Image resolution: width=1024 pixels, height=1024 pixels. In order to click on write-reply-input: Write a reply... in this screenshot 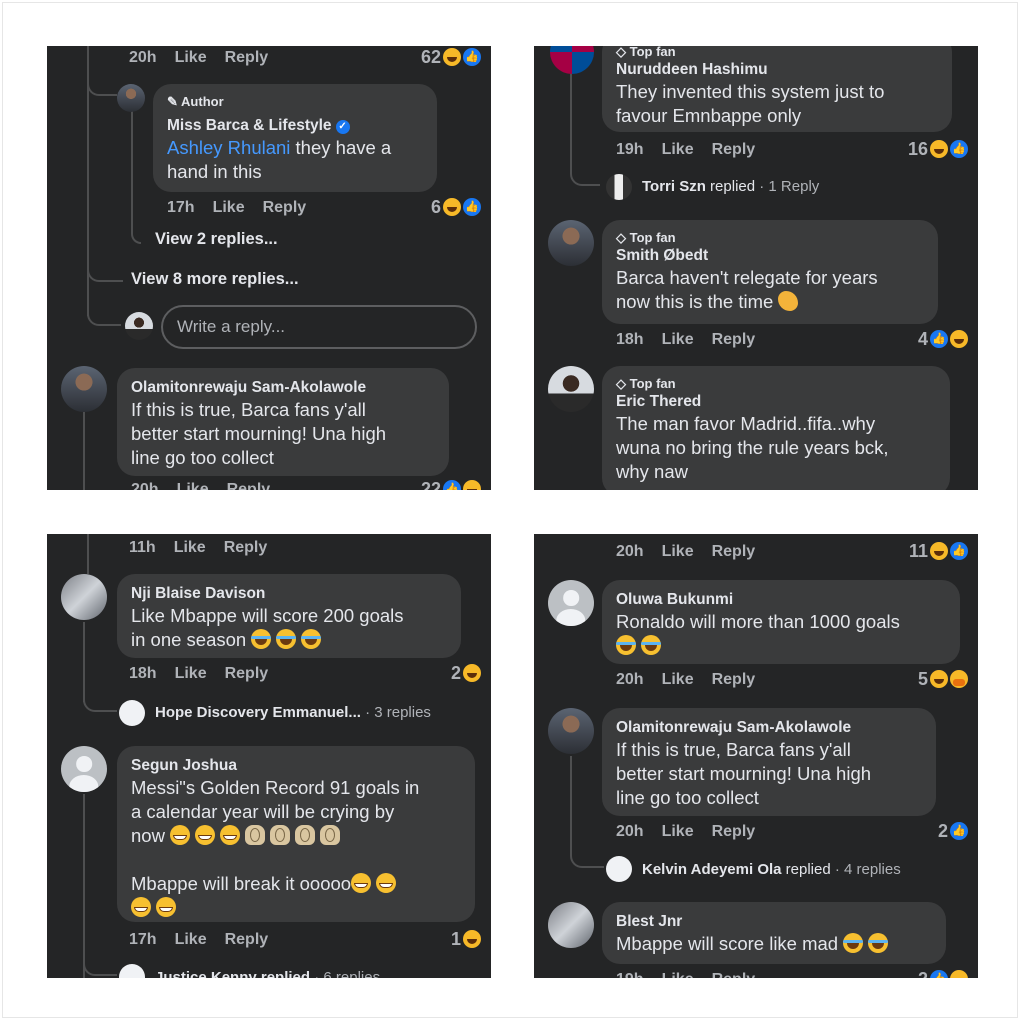, I will do `click(319, 327)`.